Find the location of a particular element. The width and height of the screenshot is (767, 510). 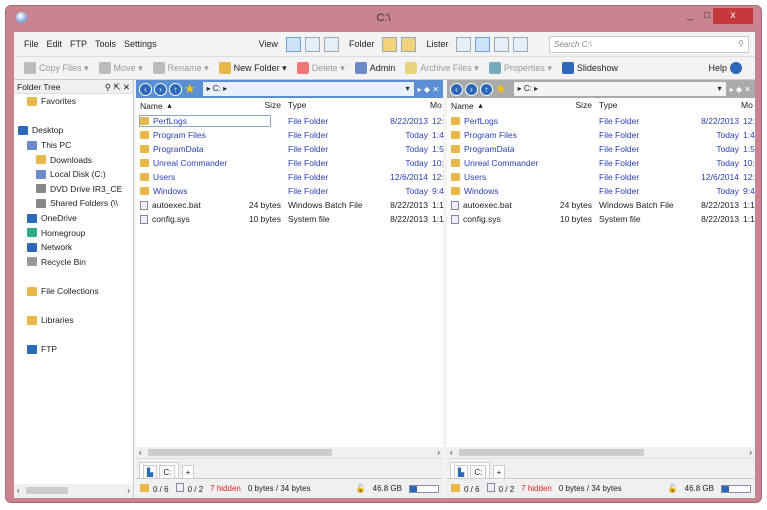

lister-single-icon is located at coordinates (464, 44).